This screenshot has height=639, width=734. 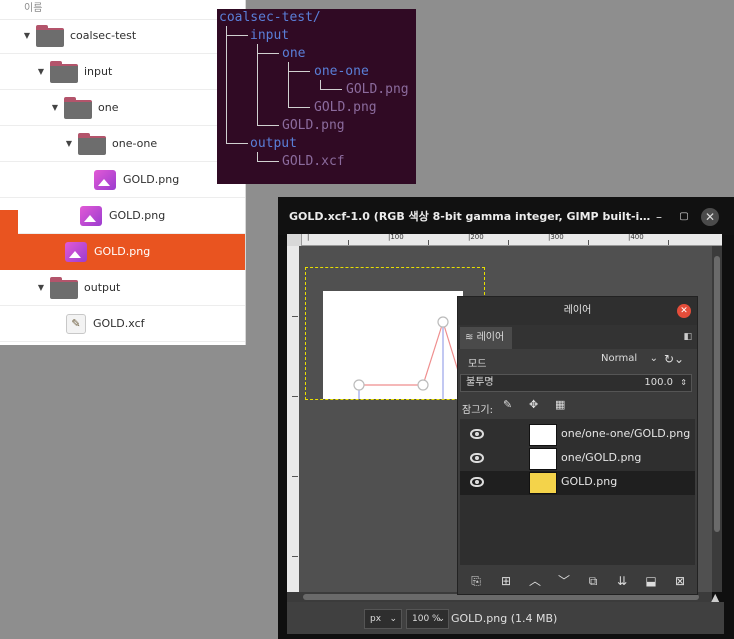 I want to click on opacity-label: 불투명, so click(x=480, y=382).